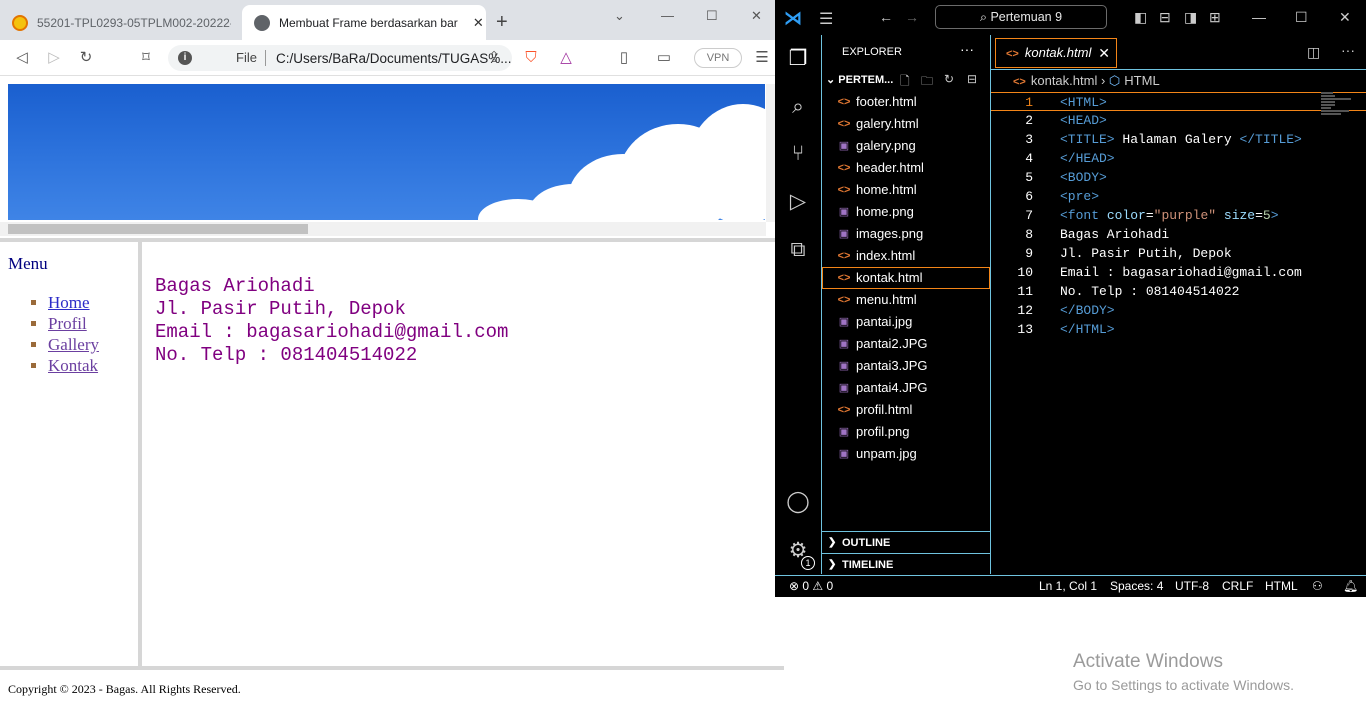 The image size is (1366, 708). Describe the element at coordinates (906, 564) in the screenshot. I see `timeline-section: ❯ TIMELINE` at that location.